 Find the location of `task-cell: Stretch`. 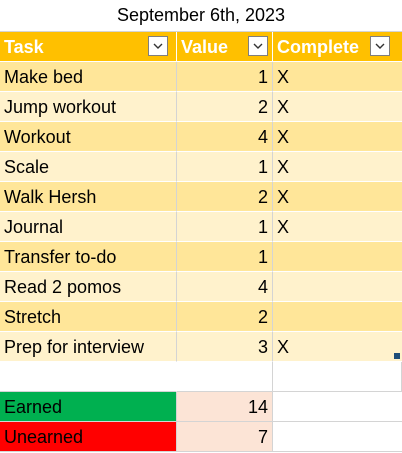

task-cell: Stretch is located at coordinates (88, 317).